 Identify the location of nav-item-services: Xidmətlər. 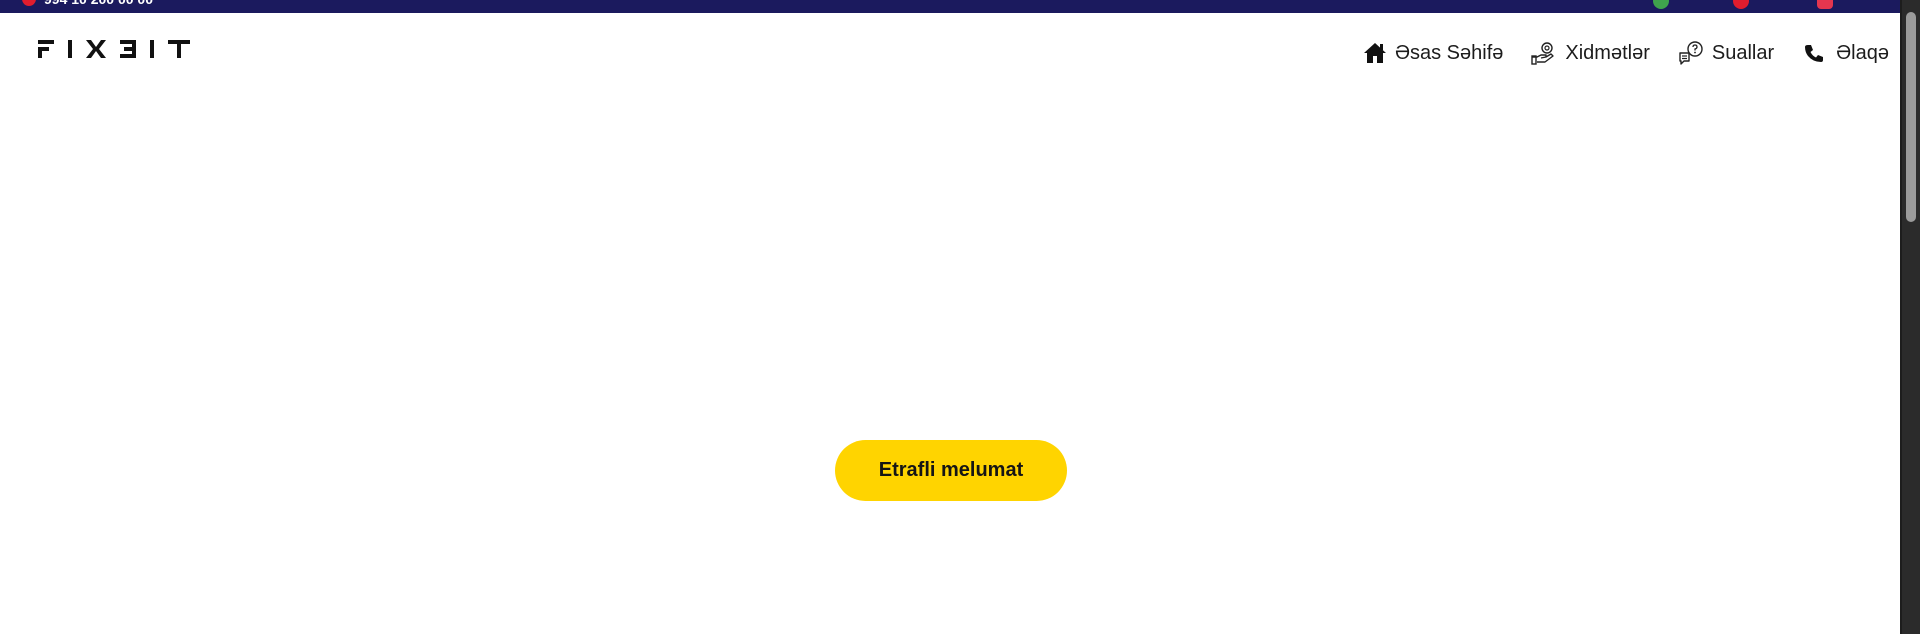
(1590, 53).